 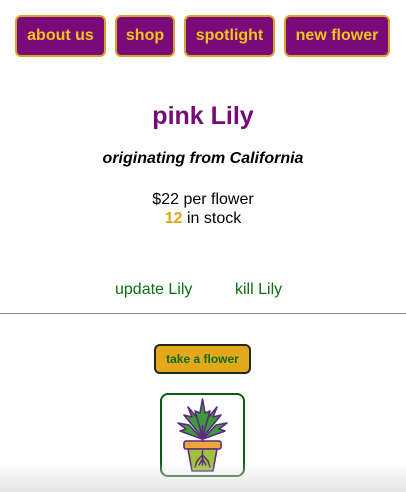 What do you see at coordinates (258, 290) in the screenshot?
I see `kill-flower-link: kill Lily` at bounding box center [258, 290].